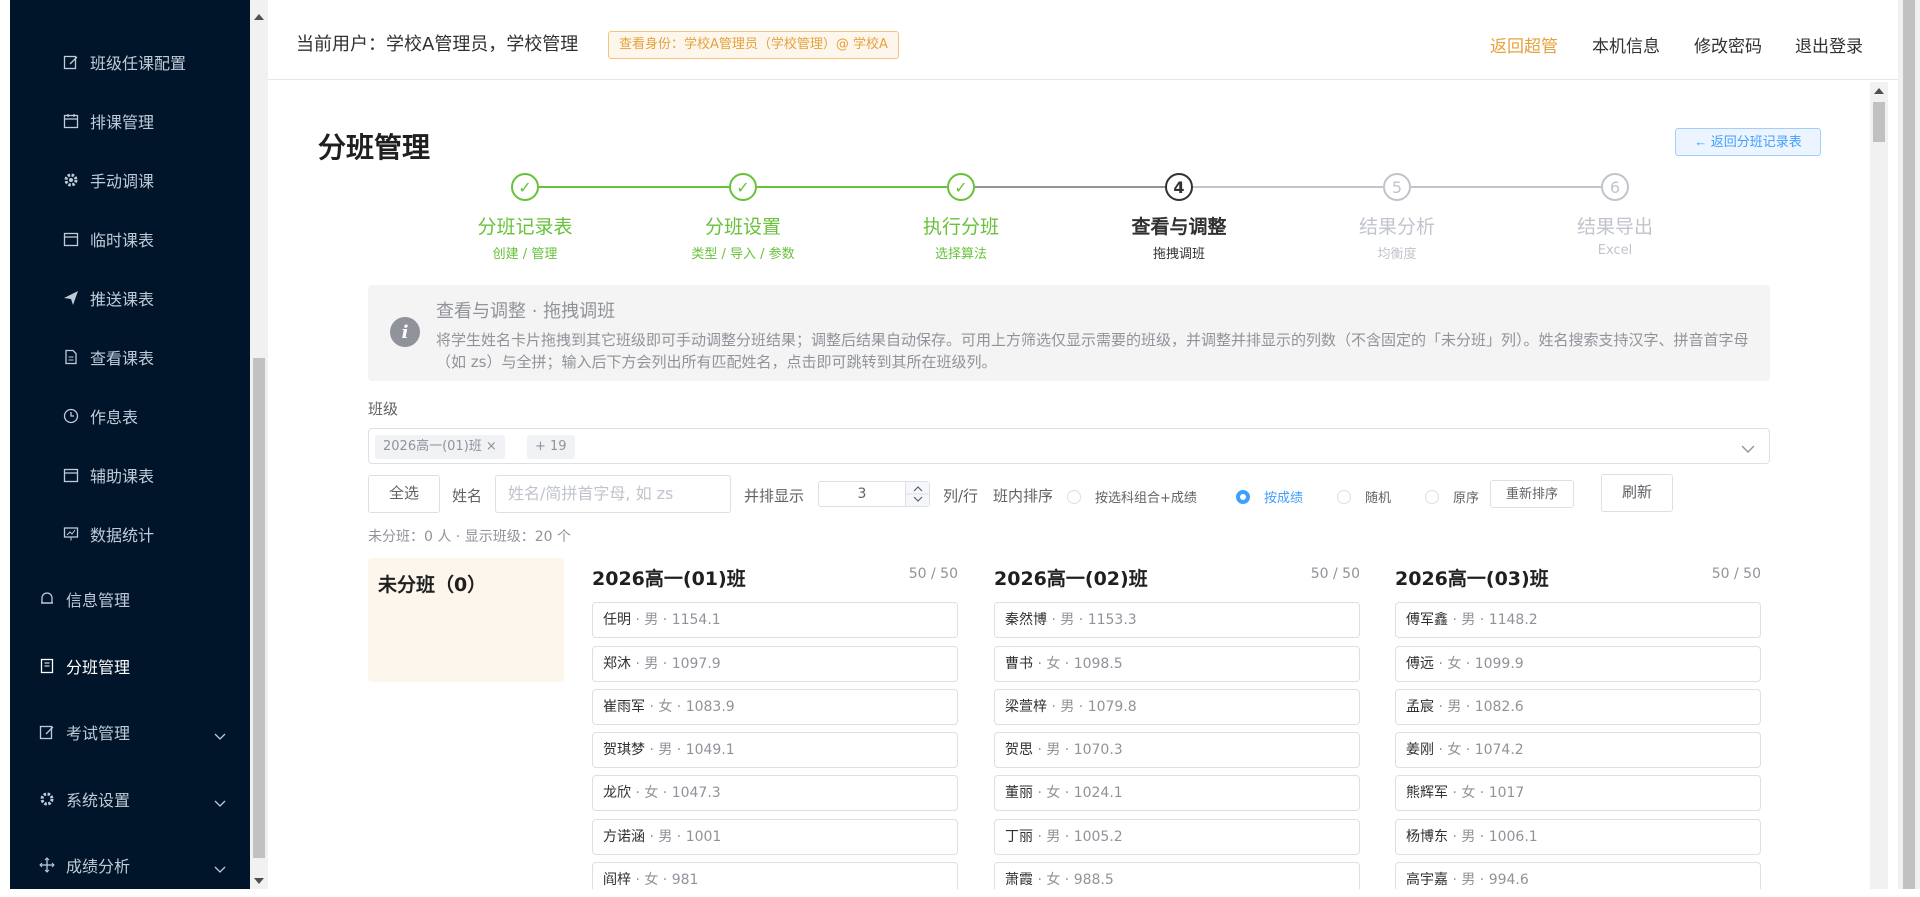  What do you see at coordinates (1179, 187) in the screenshot?
I see `step-4-number: 4` at bounding box center [1179, 187].